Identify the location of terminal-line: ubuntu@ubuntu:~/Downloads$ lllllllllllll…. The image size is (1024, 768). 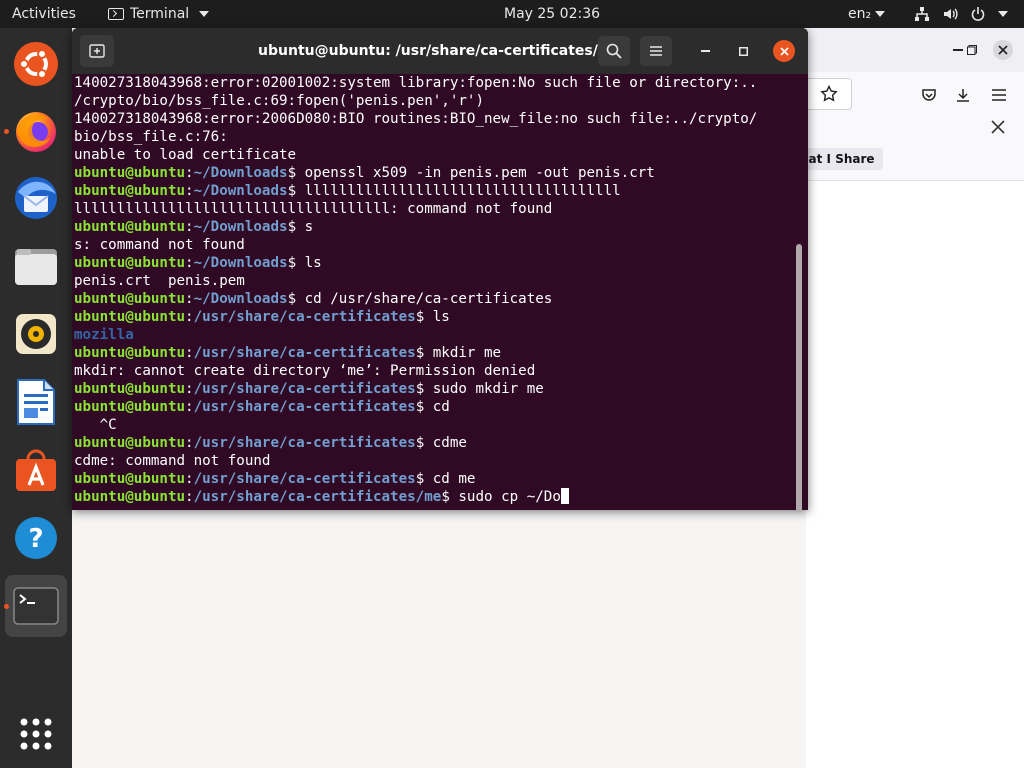
(415, 191).